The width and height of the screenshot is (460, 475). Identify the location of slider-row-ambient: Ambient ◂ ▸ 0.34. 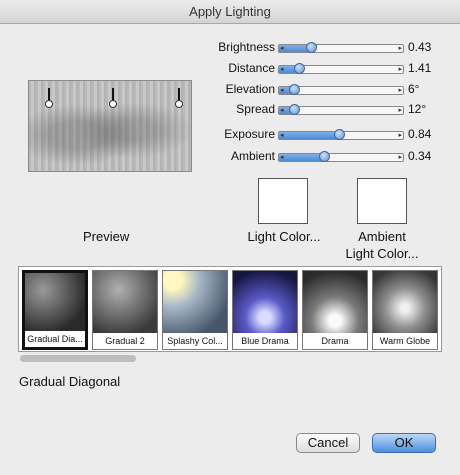
(325, 157).